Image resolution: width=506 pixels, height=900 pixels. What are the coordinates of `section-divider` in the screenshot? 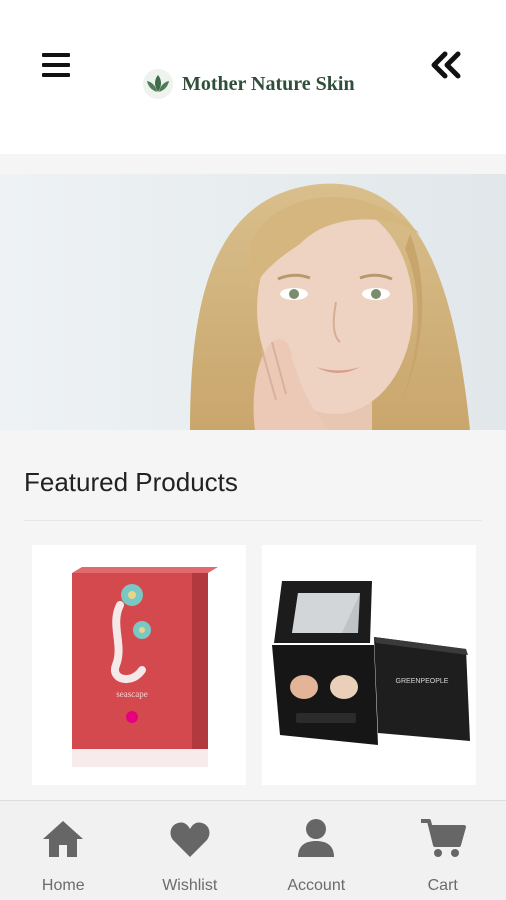 It's located at (253, 520).